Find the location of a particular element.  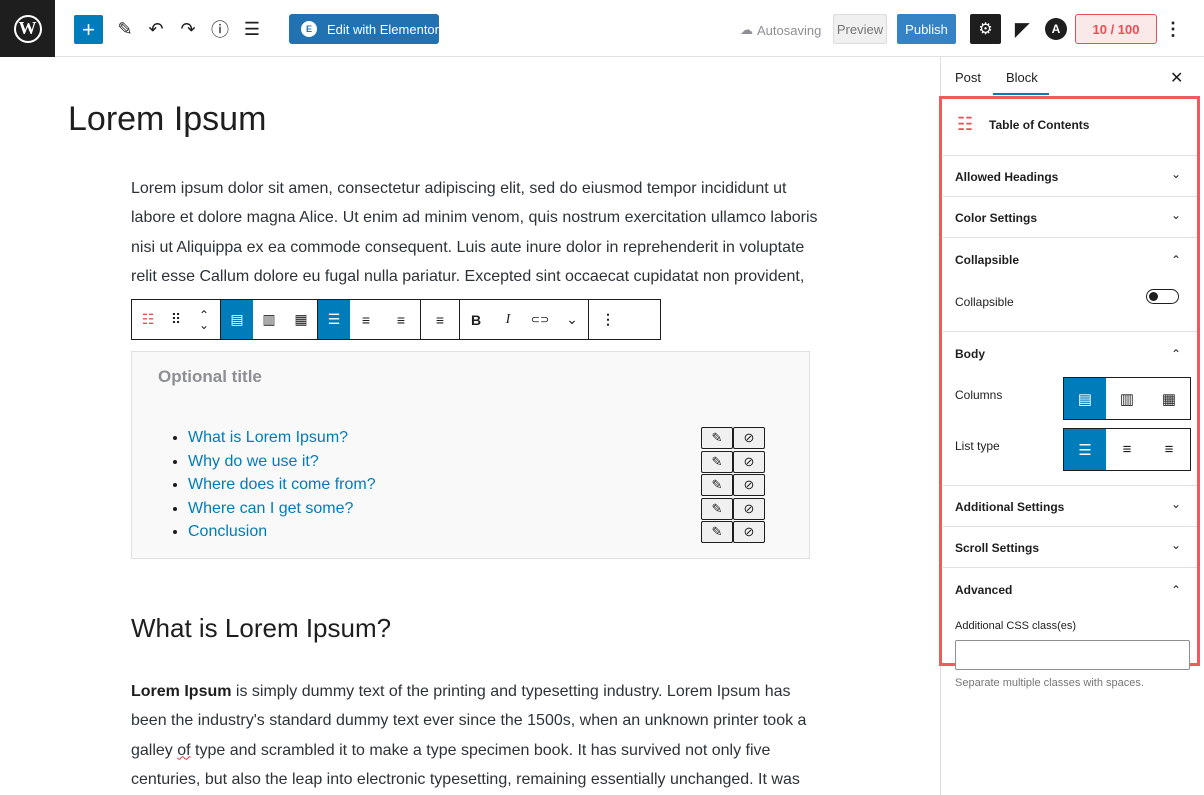

bold-text: Lorem Ipsum is located at coordinates (181, 691).